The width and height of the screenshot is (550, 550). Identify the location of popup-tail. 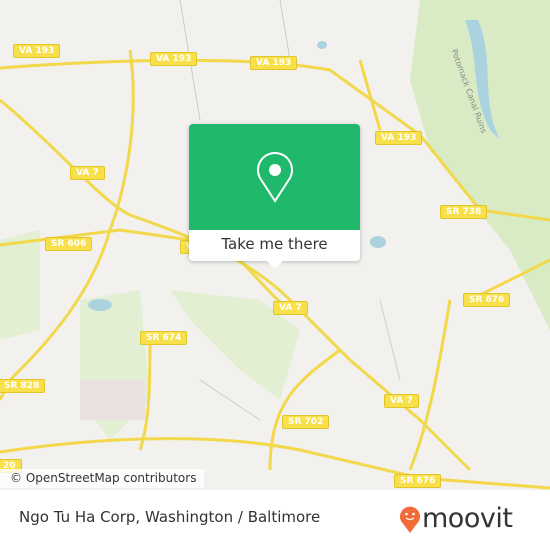
(275, 265).